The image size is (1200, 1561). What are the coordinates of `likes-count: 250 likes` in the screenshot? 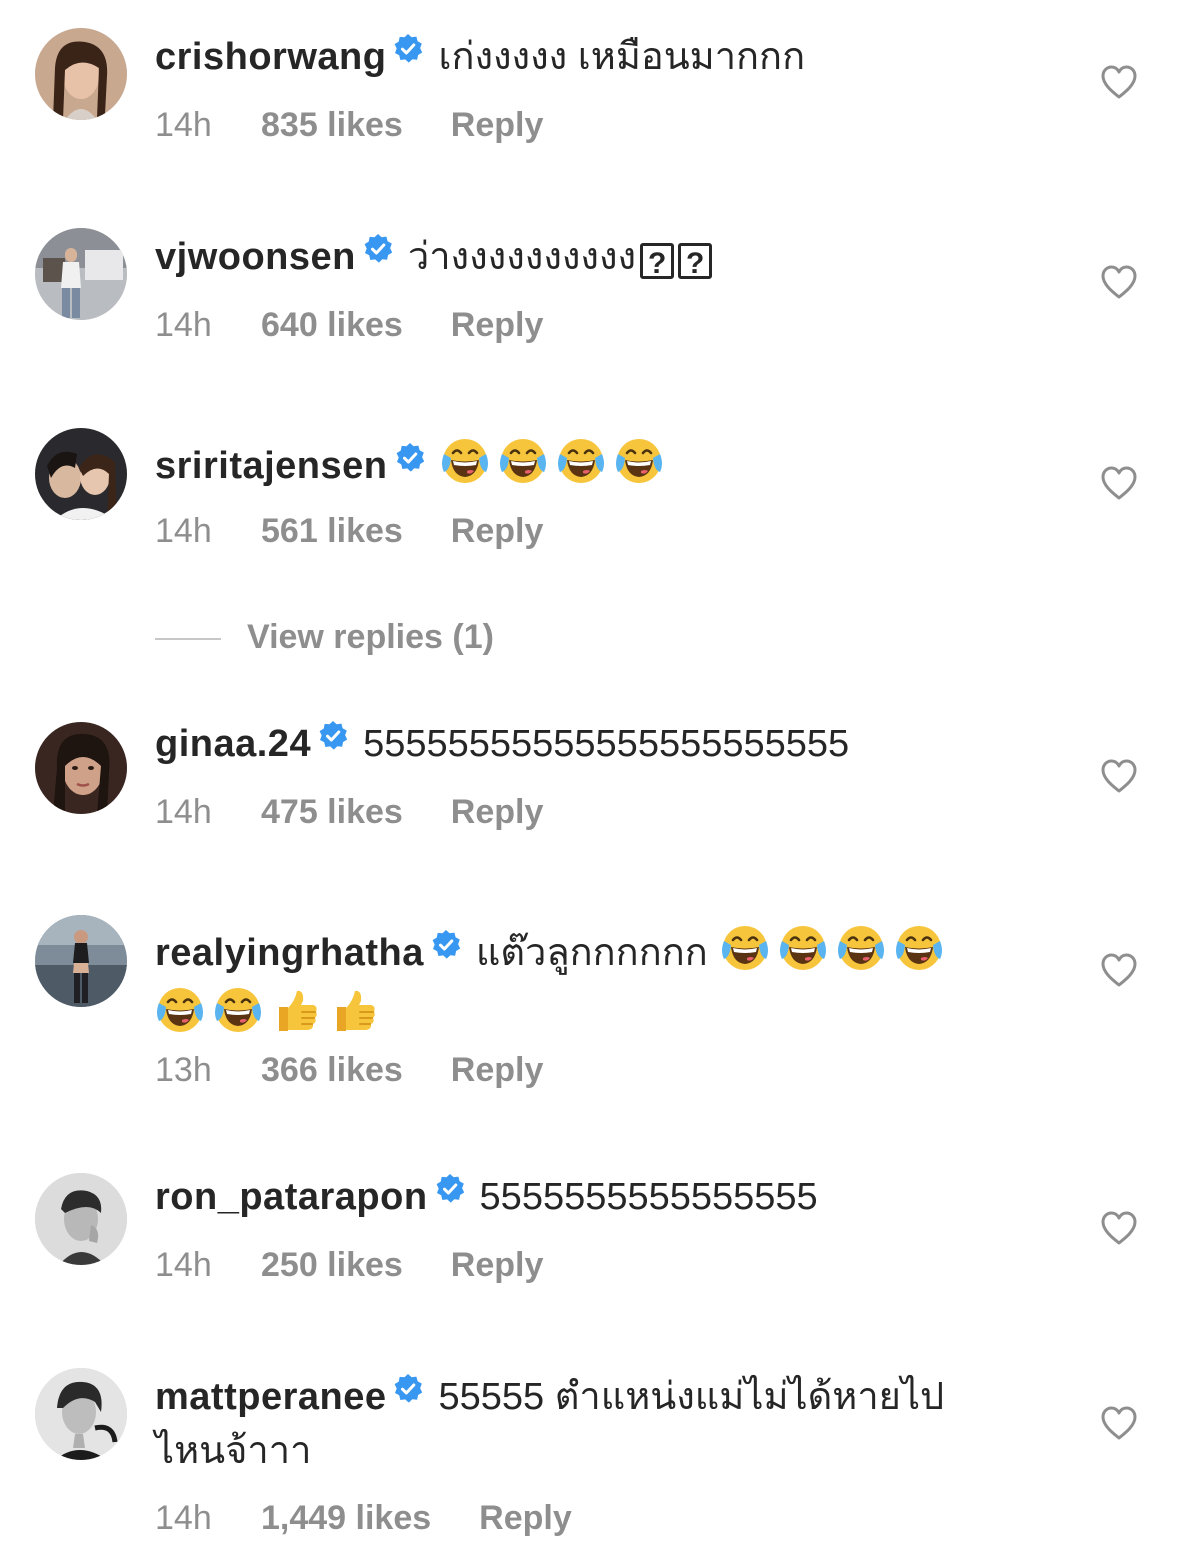 It's located at (332, 1265).